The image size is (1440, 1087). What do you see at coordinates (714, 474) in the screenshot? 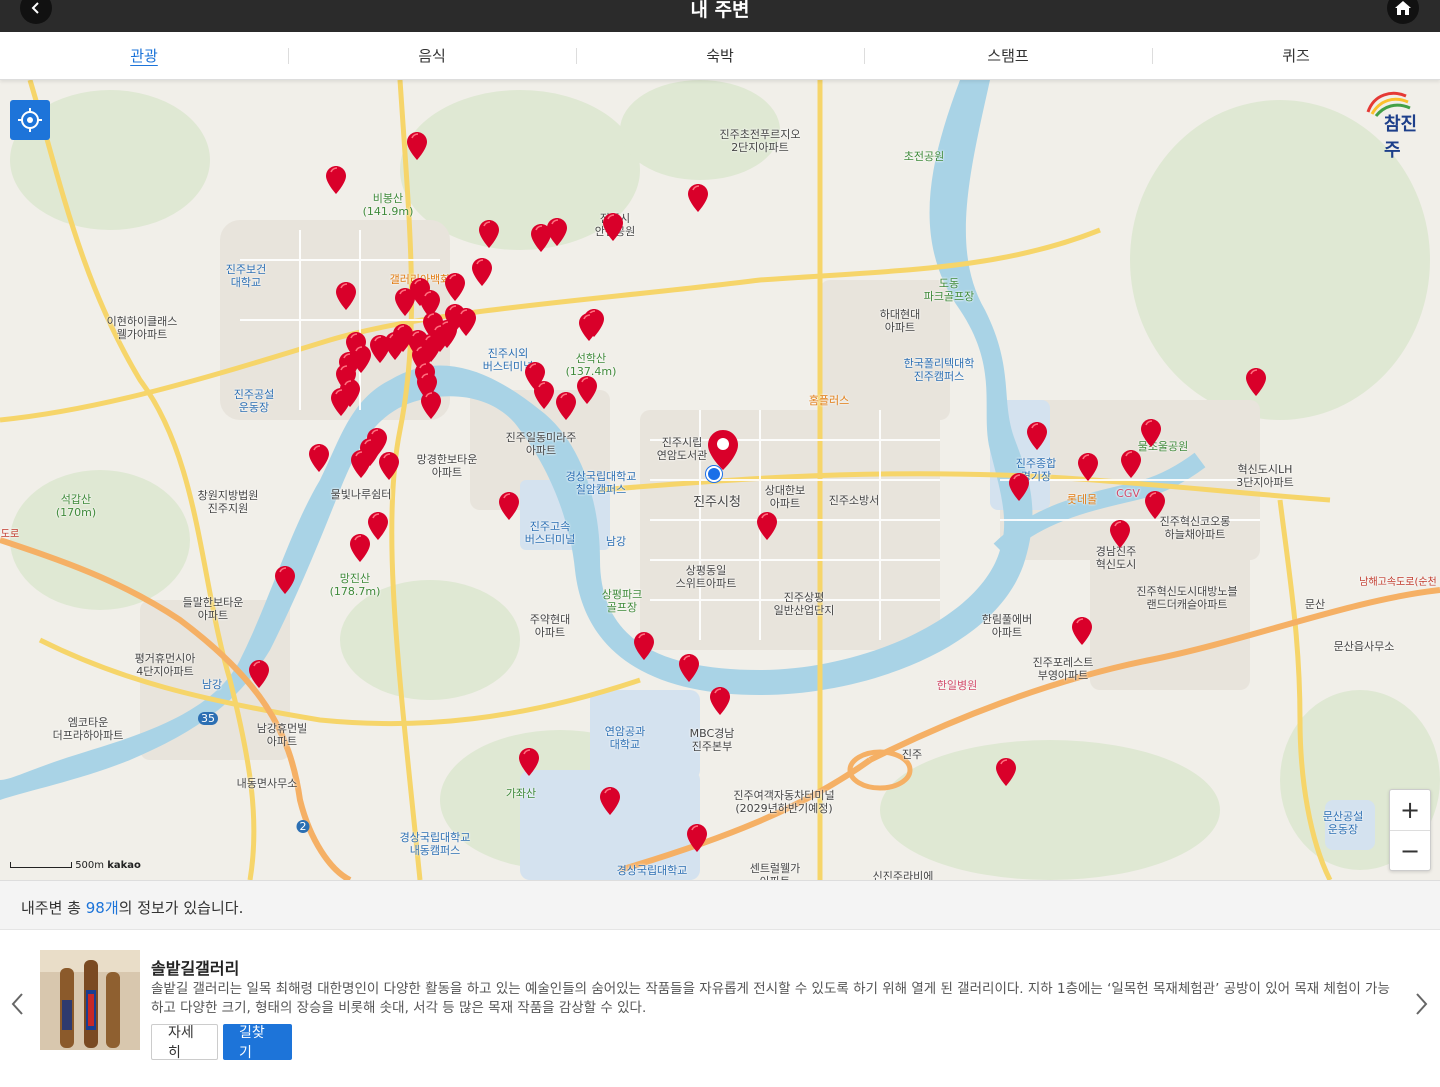
I see `current-location-dot` at bounding box center [714, 474].